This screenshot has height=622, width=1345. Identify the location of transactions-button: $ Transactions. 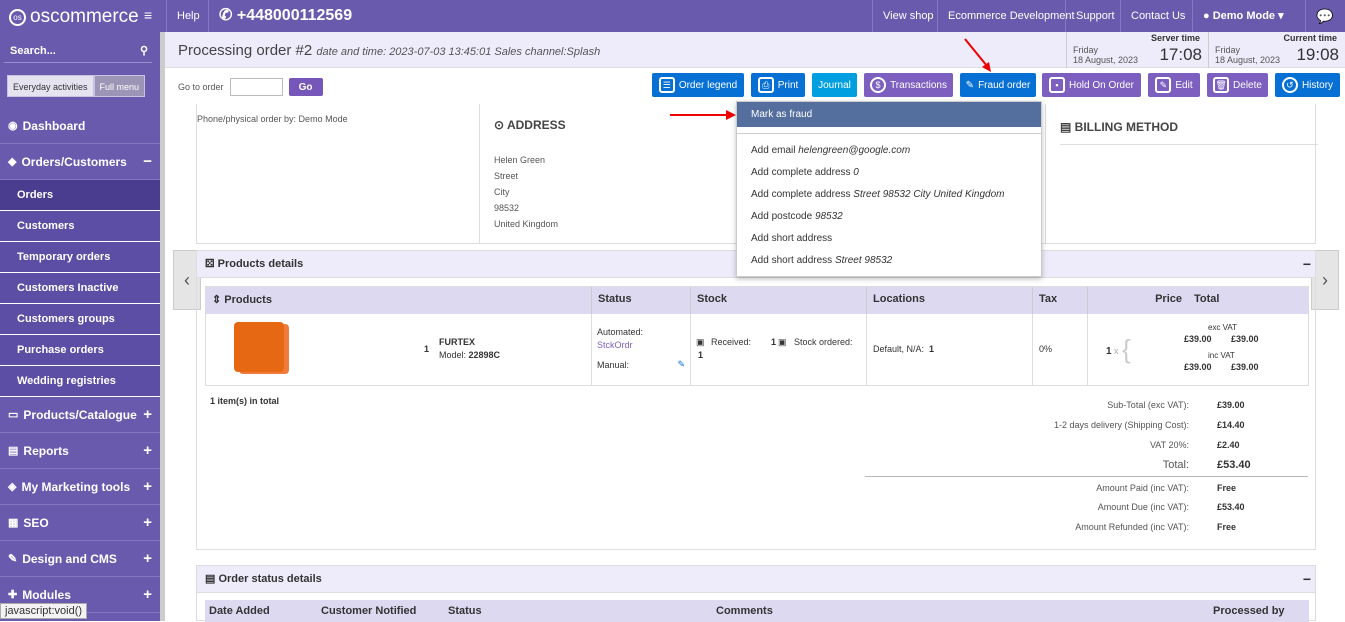
(908, 85).